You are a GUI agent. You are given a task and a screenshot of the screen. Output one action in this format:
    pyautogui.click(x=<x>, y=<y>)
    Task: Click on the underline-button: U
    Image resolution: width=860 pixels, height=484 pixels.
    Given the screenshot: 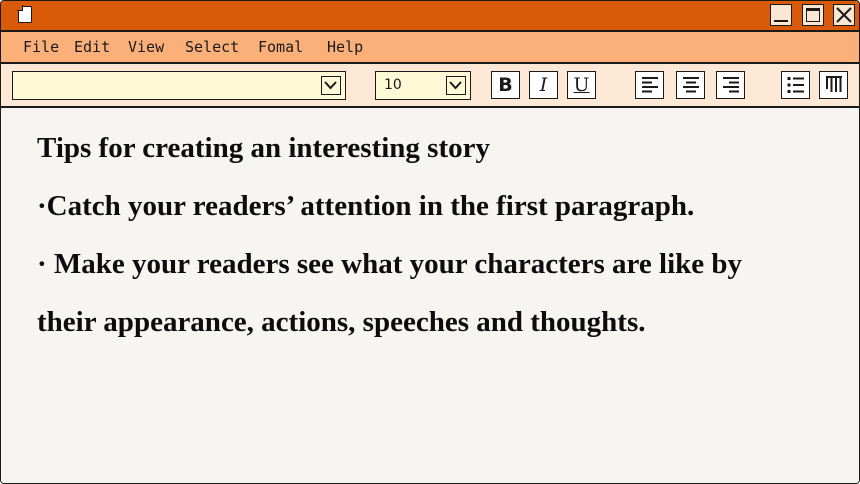 What is the action you would take?
    pyautogui.click(x=581, y=85)
    